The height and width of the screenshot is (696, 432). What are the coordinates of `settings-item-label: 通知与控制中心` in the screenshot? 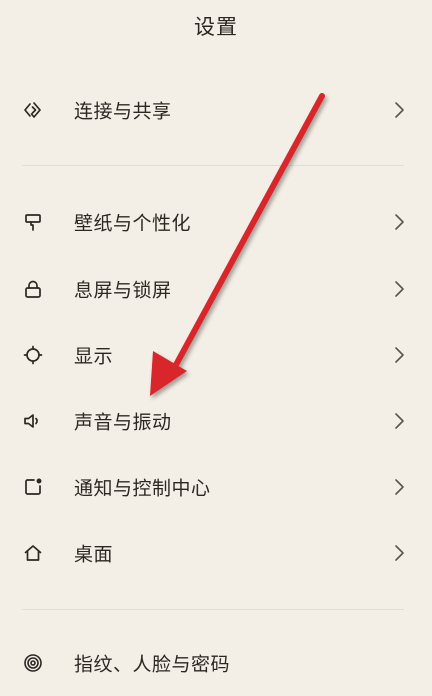 It's located at (142, 488).